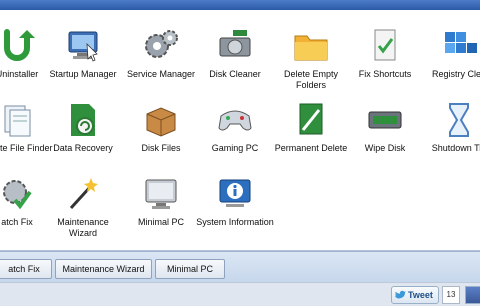 Image resolution: width=480 pixels, height=306 pixels. I want to click on tool-fix-shortcuts: Fix Shortcuts, so click(385, 53).